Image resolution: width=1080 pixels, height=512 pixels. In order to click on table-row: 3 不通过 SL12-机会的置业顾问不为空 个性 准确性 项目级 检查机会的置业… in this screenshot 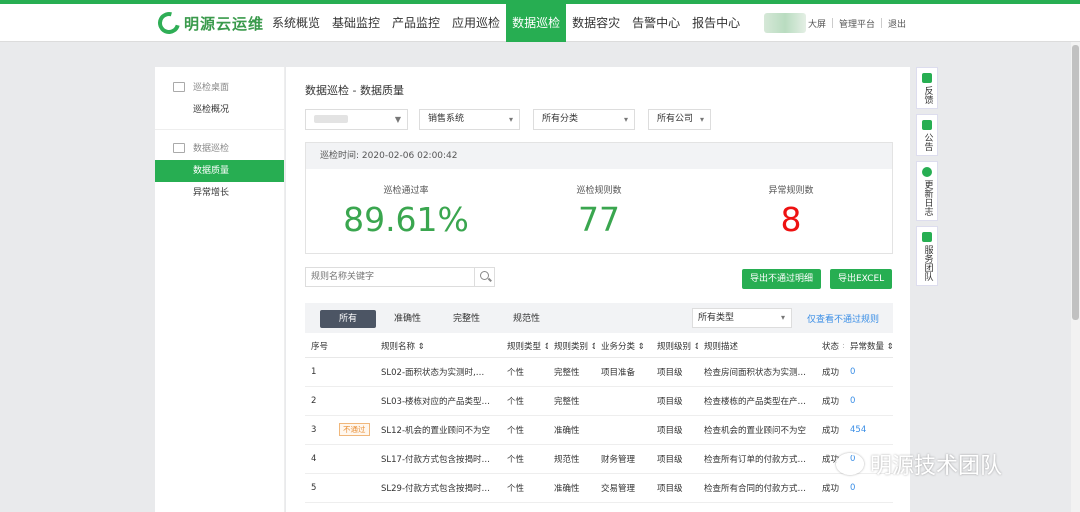, I will do `click(599, 430)`.